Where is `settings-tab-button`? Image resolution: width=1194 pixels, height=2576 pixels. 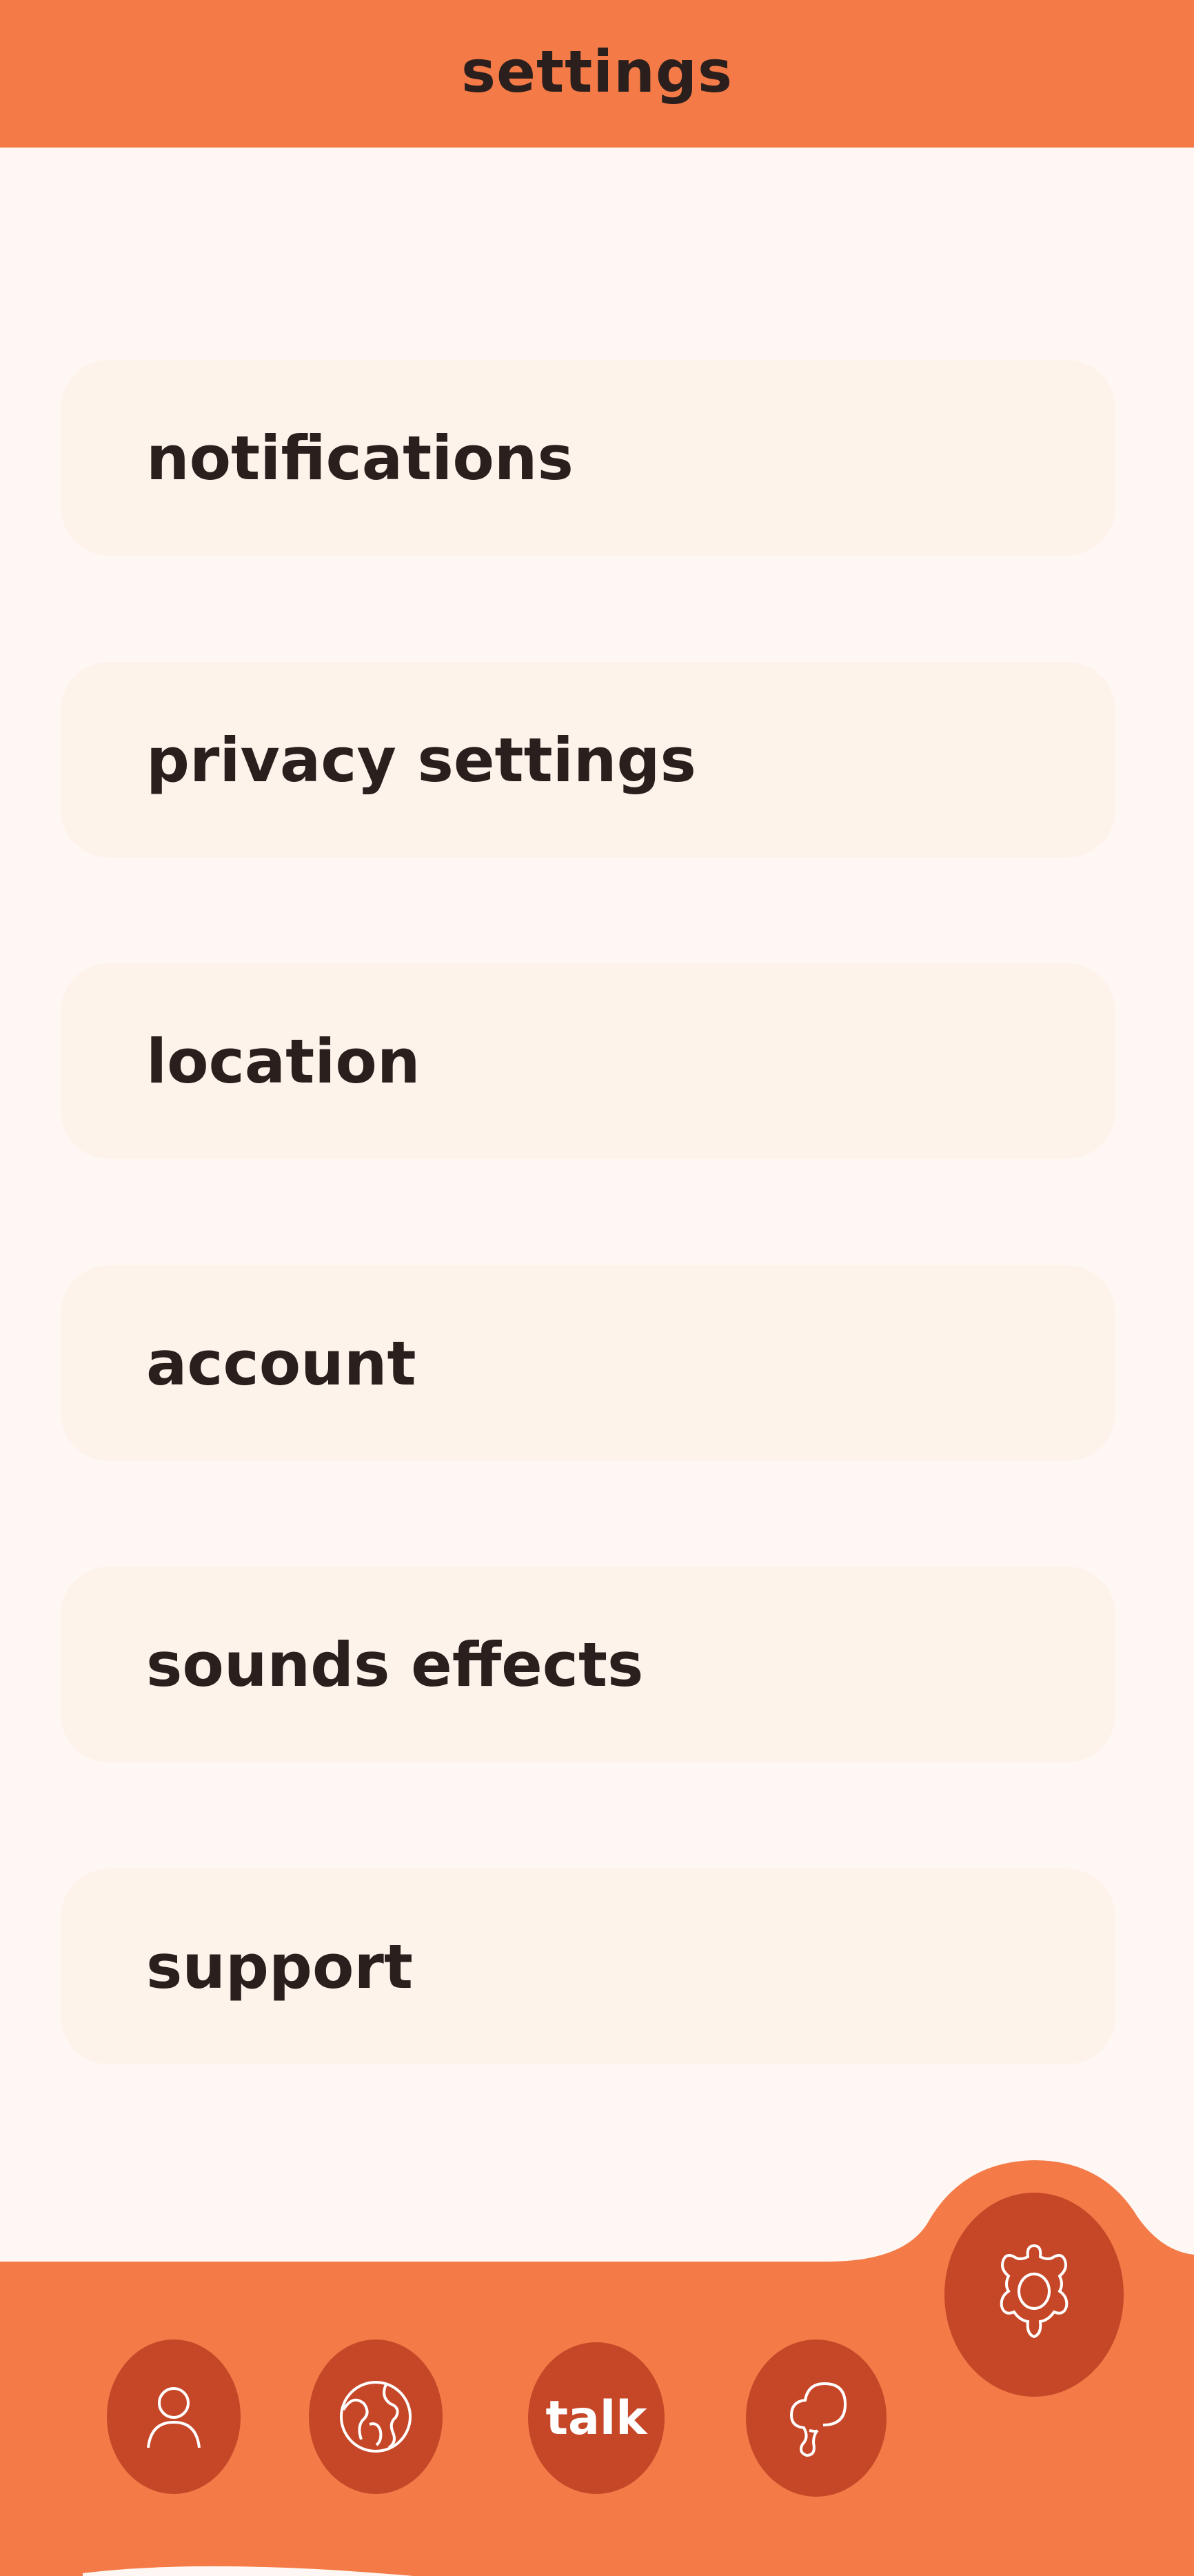 settings-tab-button is located at coordinates (1034, 2295).